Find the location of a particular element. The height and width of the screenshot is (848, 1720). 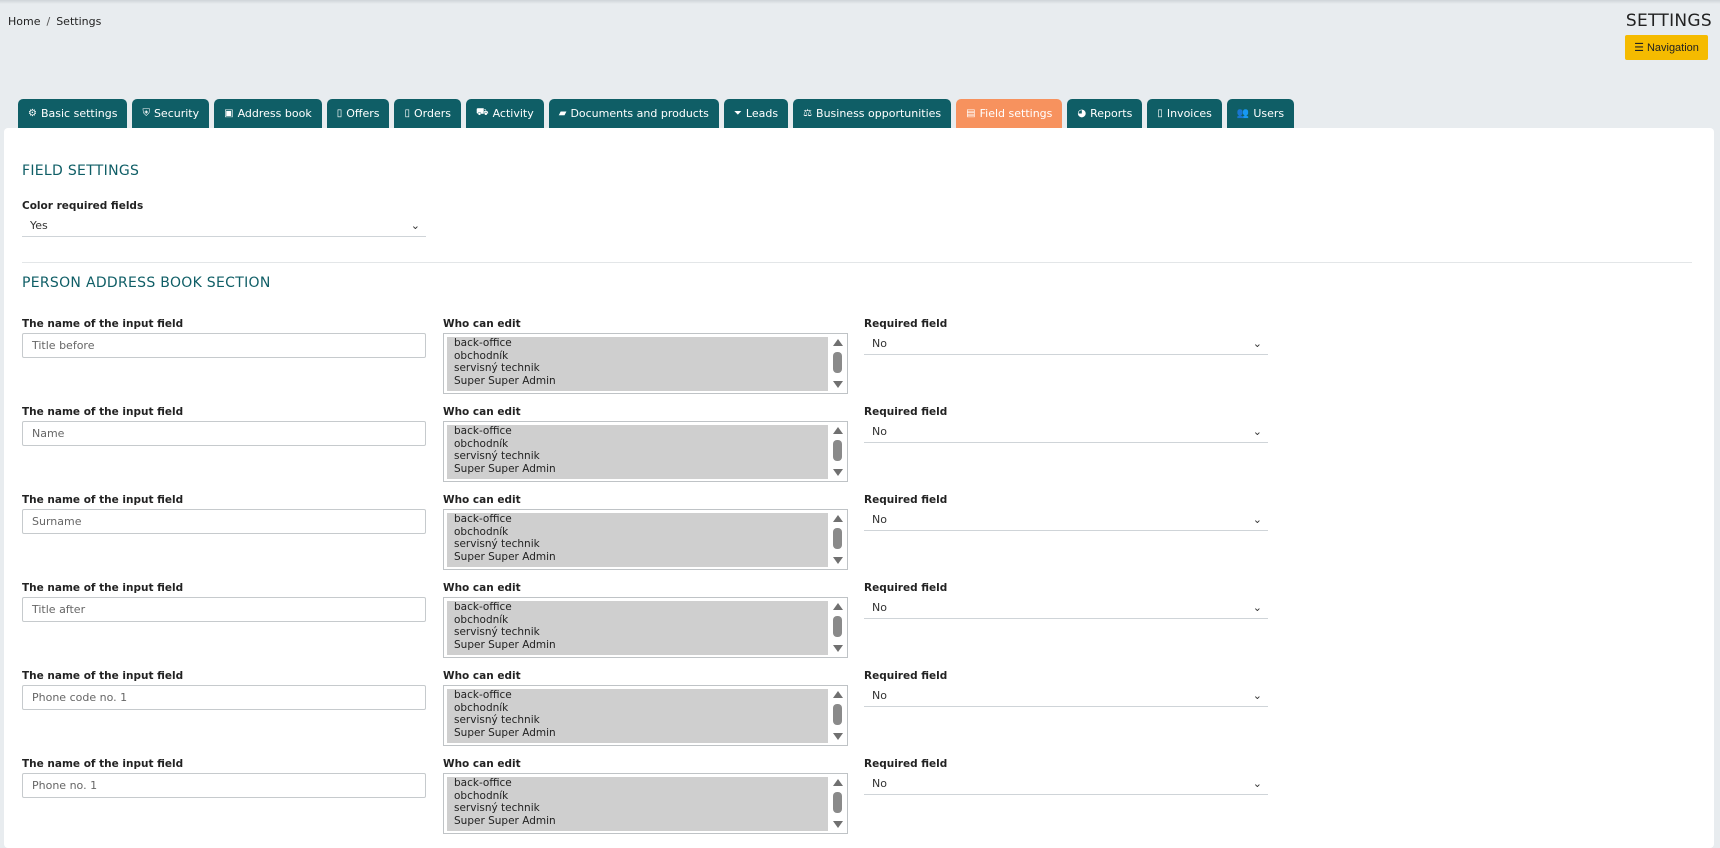

tab-label: Invoices is located at coordinates (1189, 113).